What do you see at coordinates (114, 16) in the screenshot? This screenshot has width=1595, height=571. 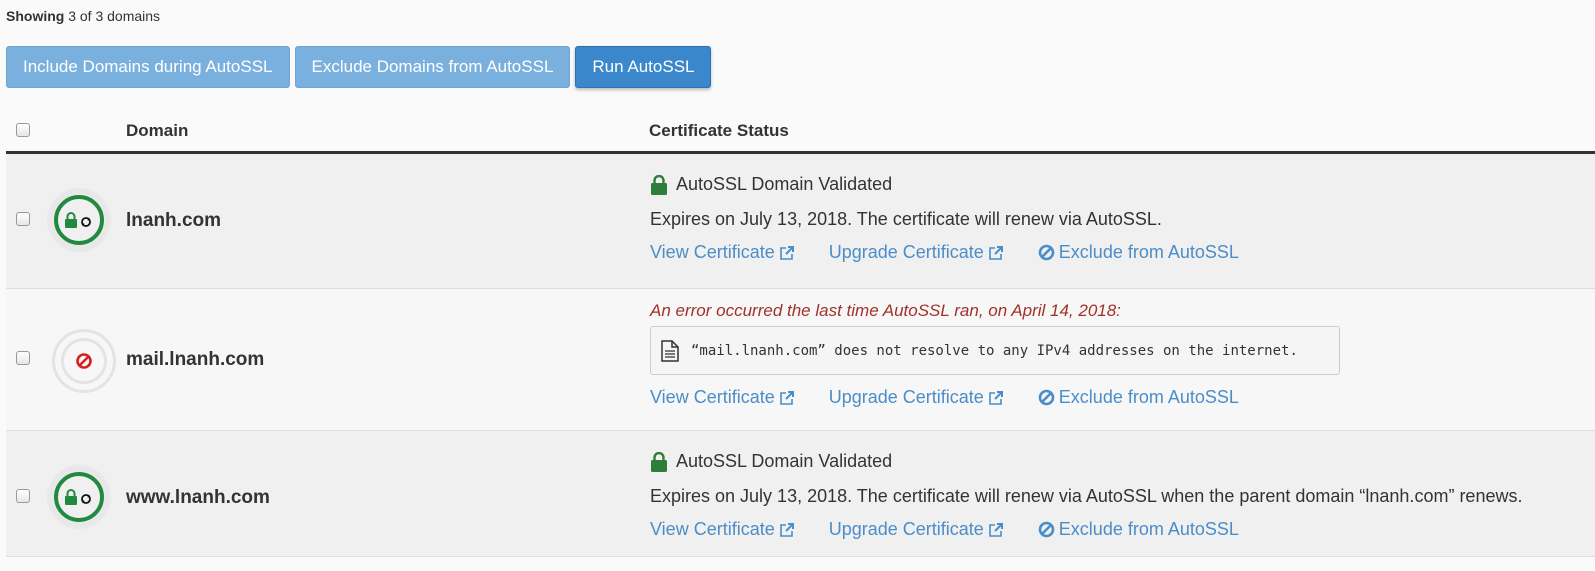 I see `showing-text: 3 of 3 domains` at bounding box center [114, 16].